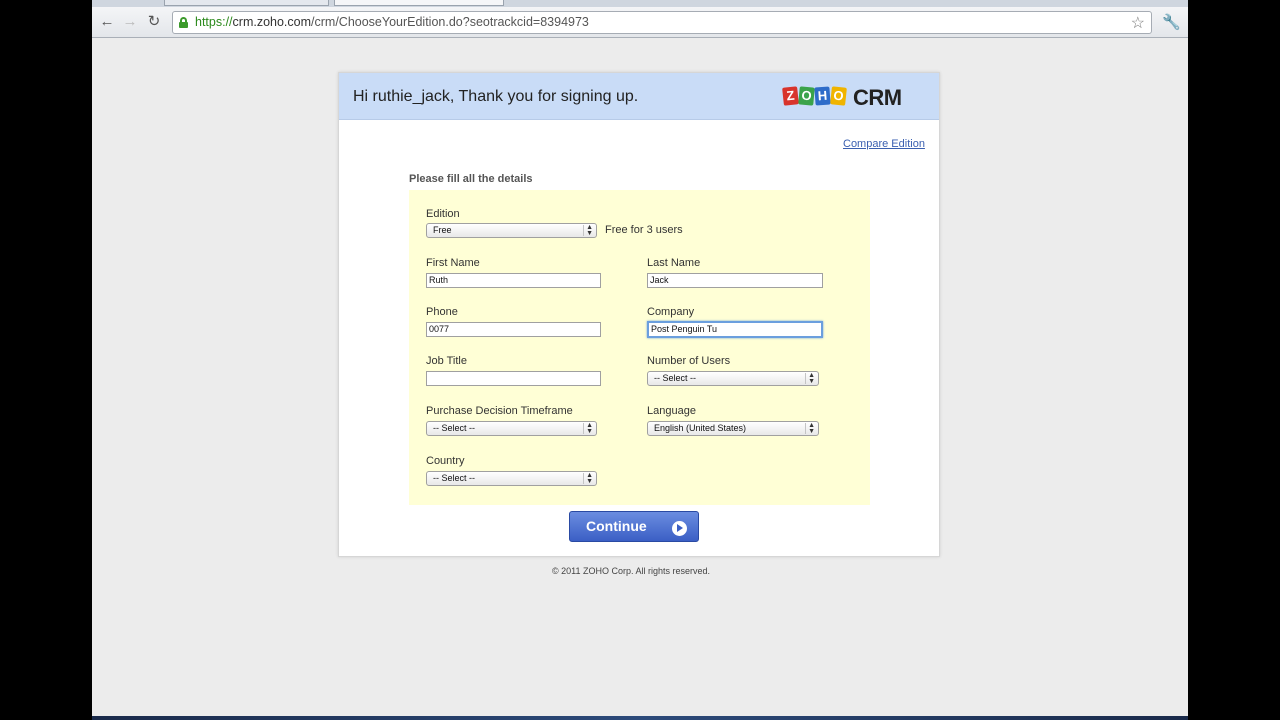 The image size is (1280, 720). What do you see at coordinates (499, 411) in the screenshot?
I see `timeframe-label: Purchase Decision Timeframe` at bounding box center [499, 411].